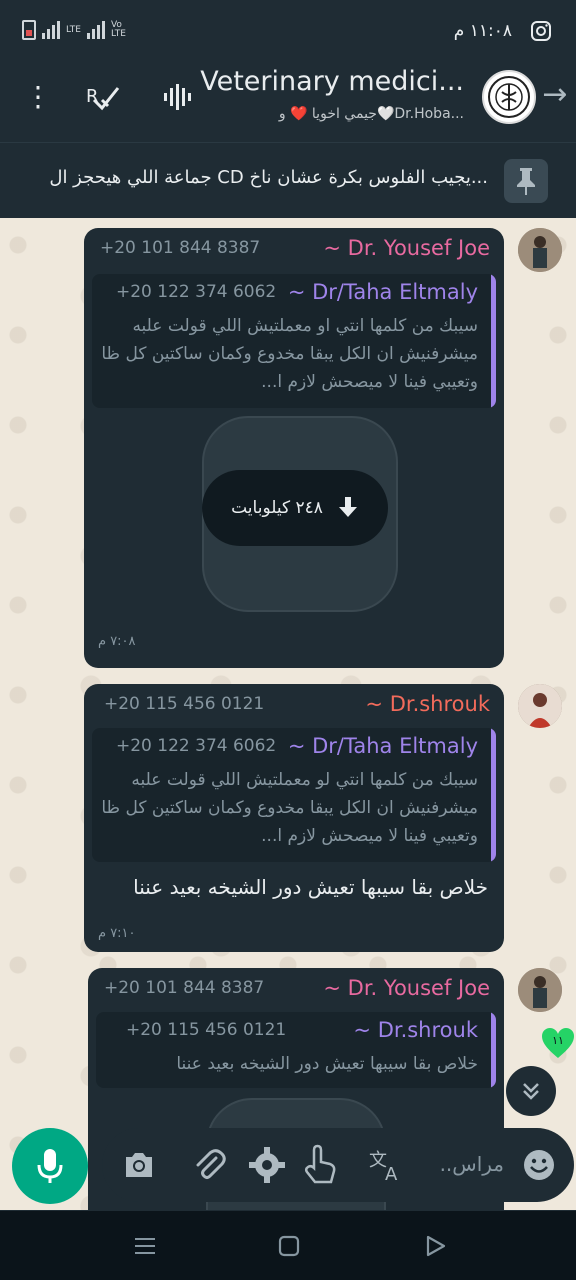  I want to click on microphone-icon, so click(50, 1166).